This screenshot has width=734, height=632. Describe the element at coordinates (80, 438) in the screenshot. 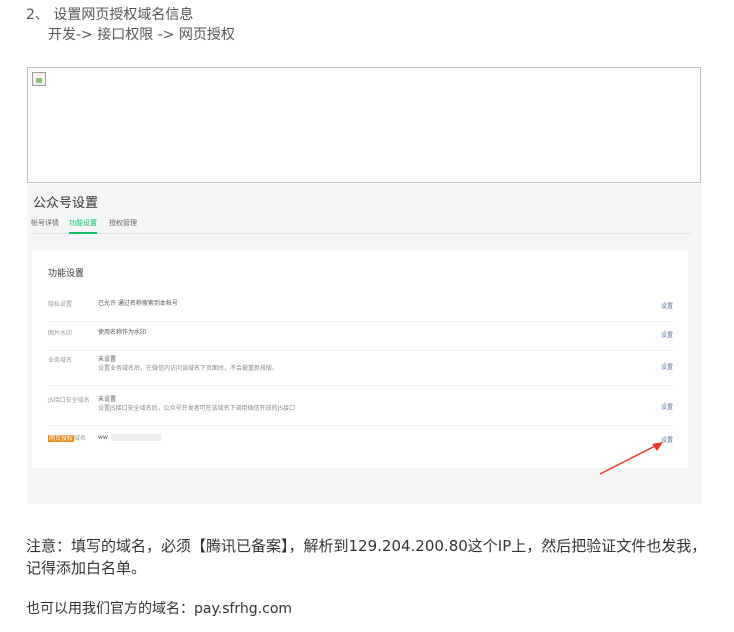

I see `row-label-rest: 域名` at that location.